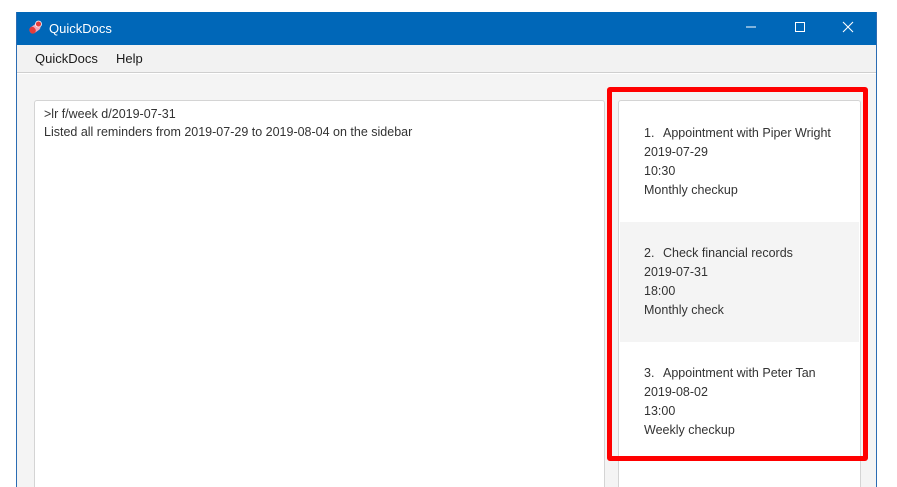  What do you see at coordinates (649, 253) in the screenshot?
I see `reminder-index: 2.` at bounding box center [649, 253].